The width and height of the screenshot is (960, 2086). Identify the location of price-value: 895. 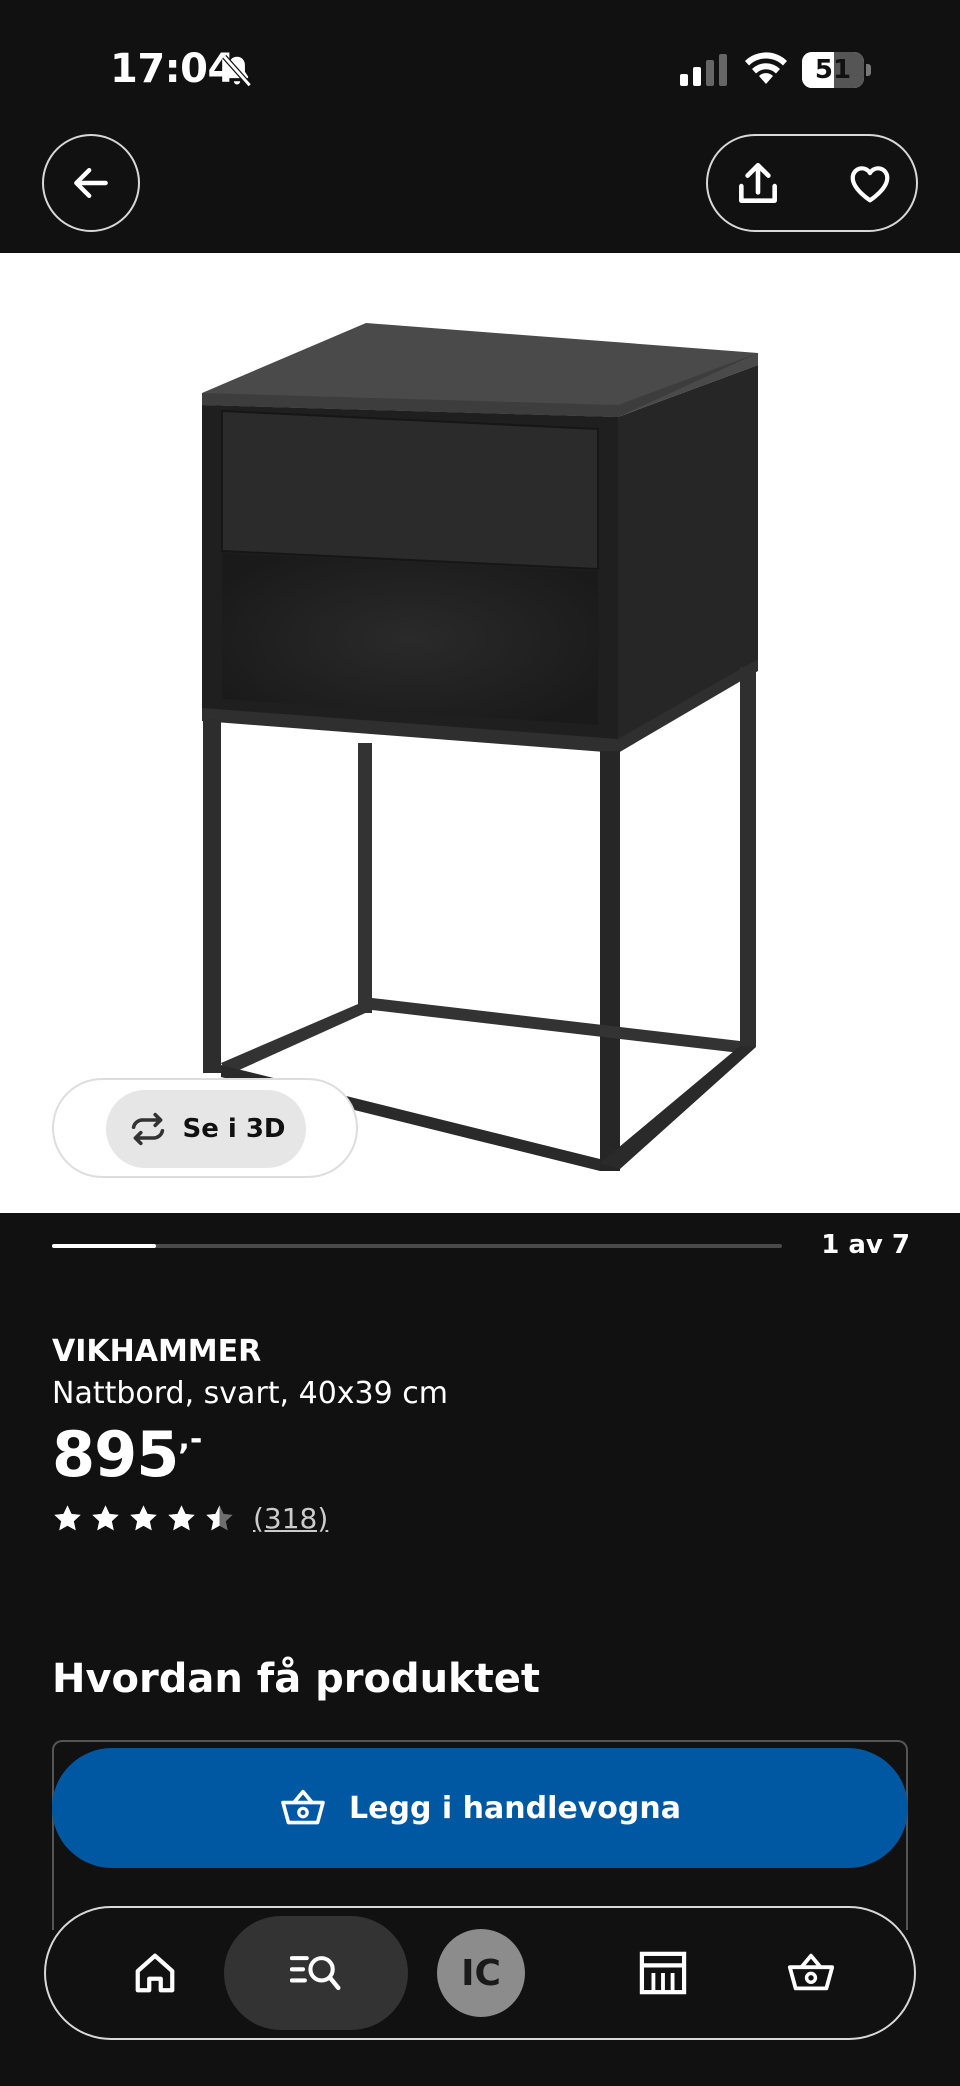
(115, 1454).